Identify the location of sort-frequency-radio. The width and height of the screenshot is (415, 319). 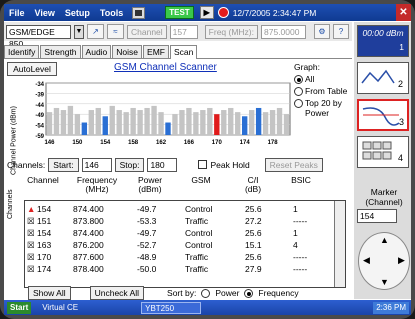
(249, 293).